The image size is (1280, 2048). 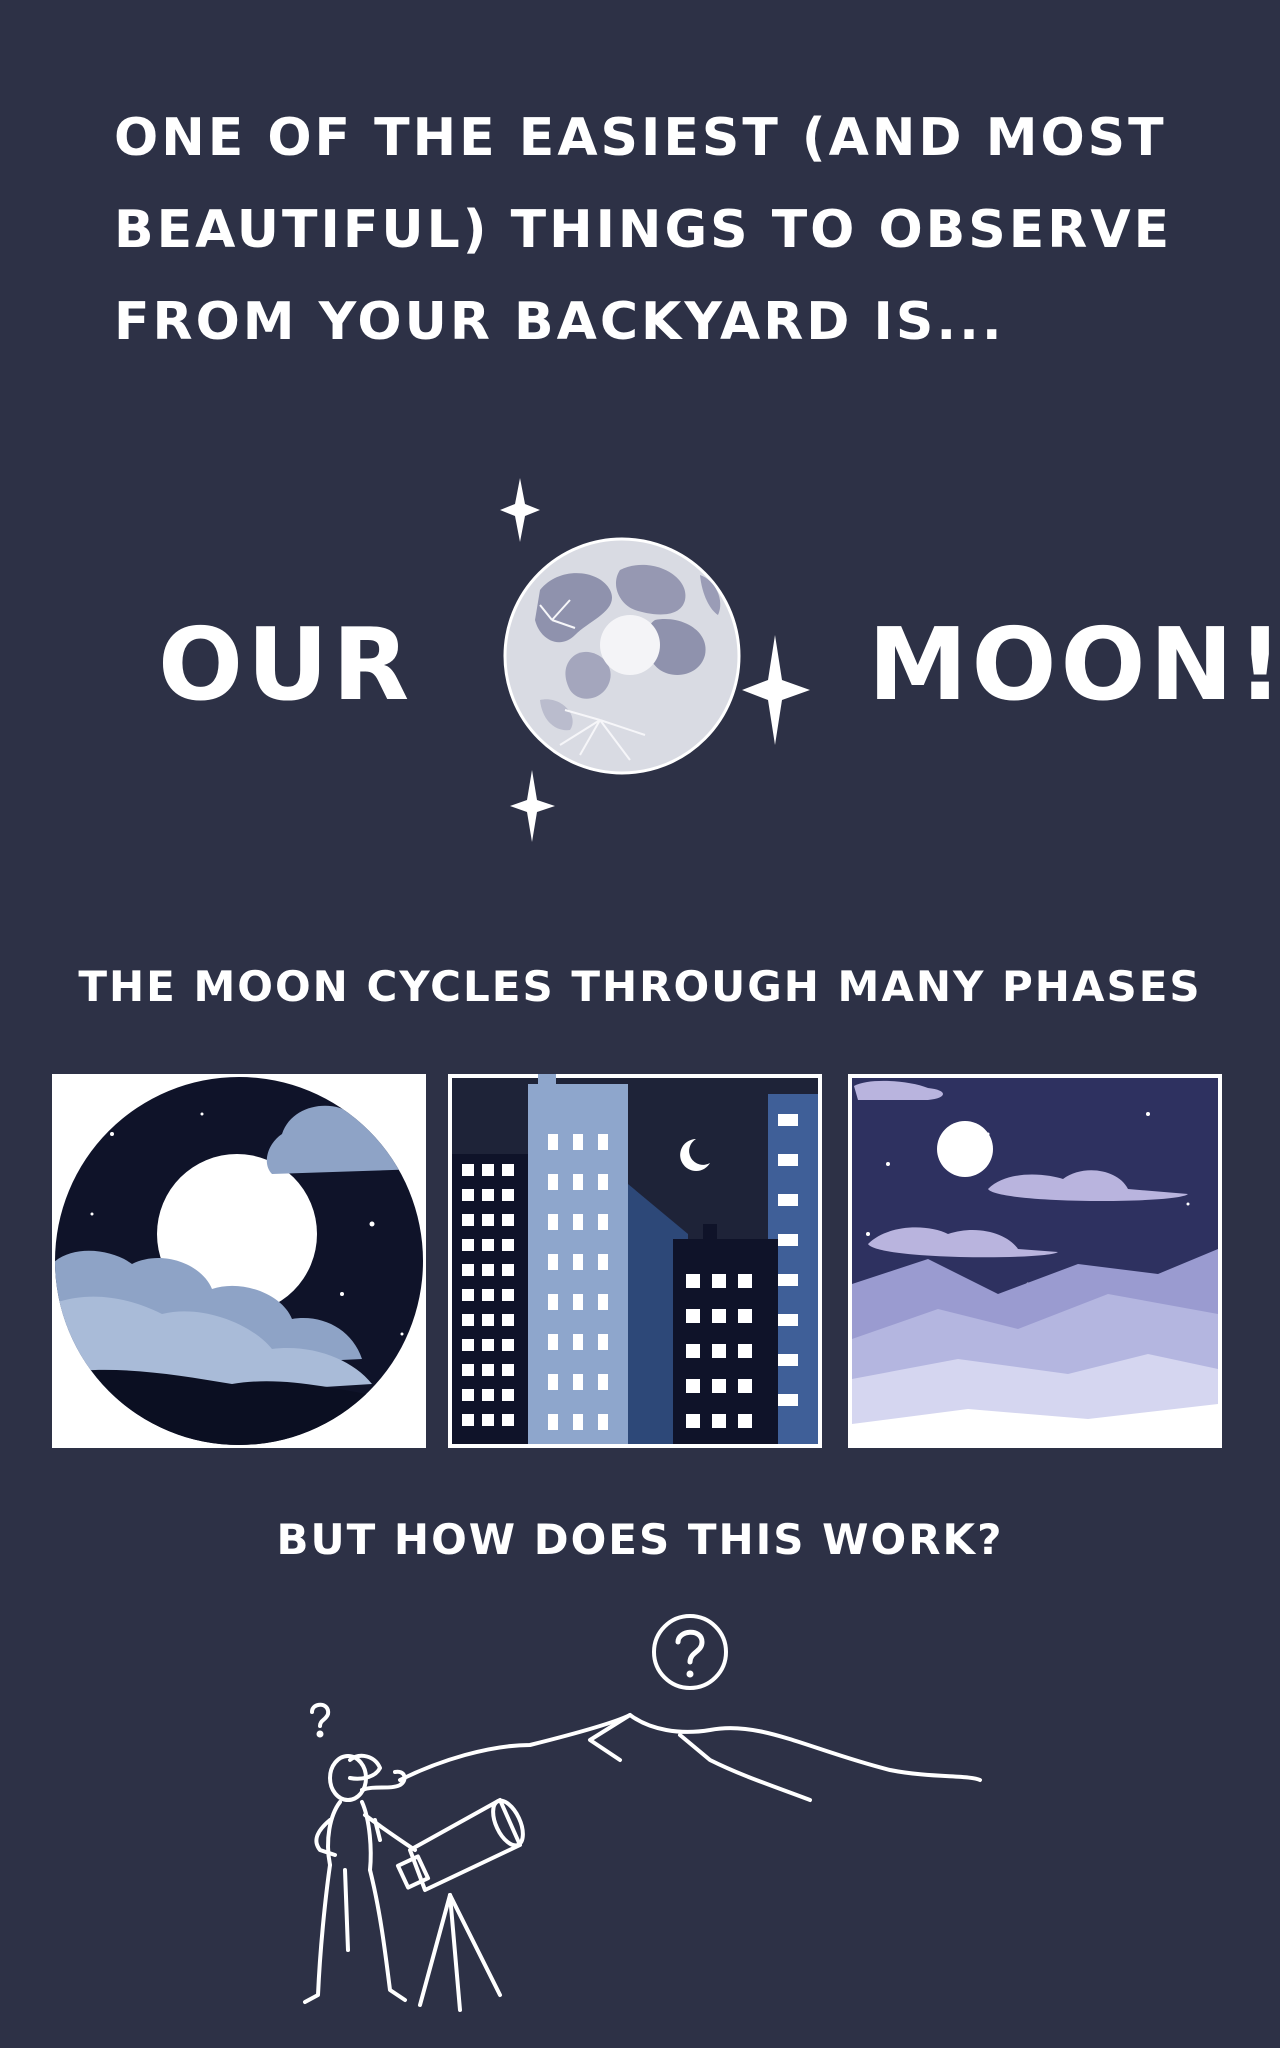 I want to click on phases-caption: THE MOON CYCLES THROUGH MANY PHASES, so click(x=640, y=986).